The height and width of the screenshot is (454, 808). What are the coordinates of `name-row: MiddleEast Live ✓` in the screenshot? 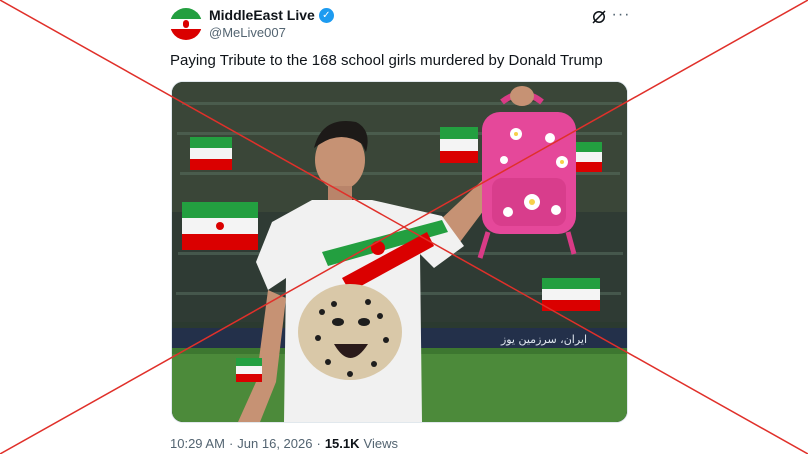 It's located at (271, 15).